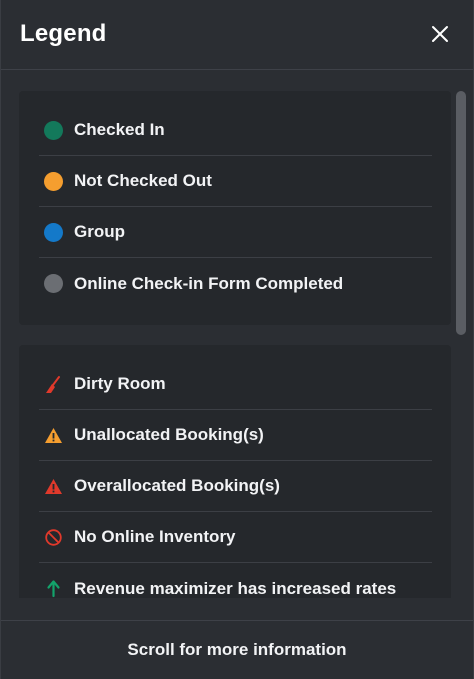 The height and width of the screenshot is (679, 474). I want to click on legend-item-label: Checked In, so click(119, 129).